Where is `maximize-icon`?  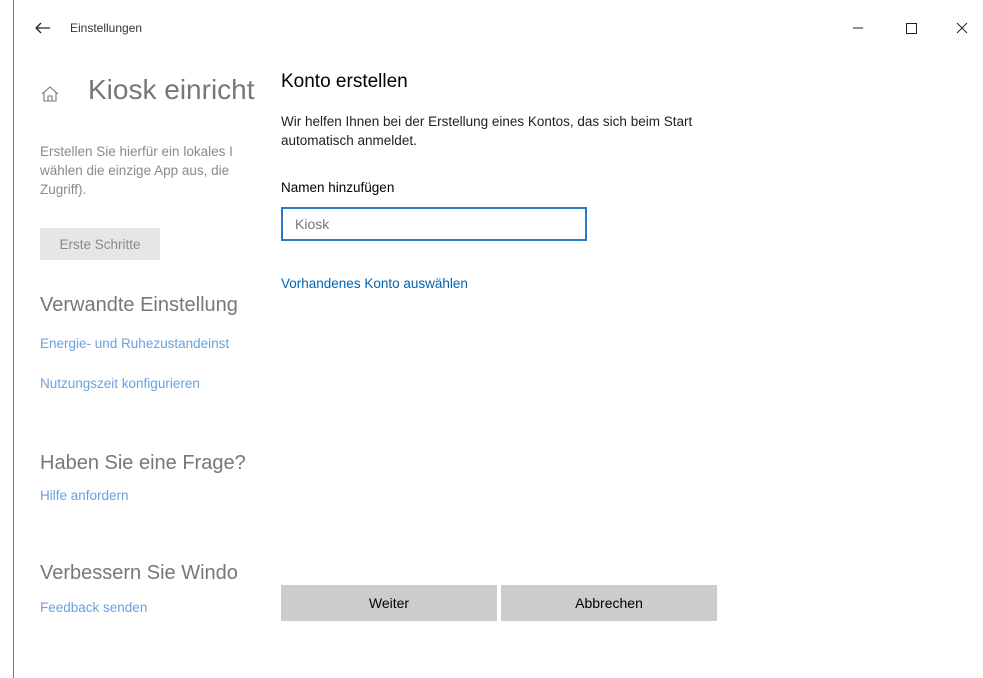 maximize-icon is located at coordinates (911, 28).